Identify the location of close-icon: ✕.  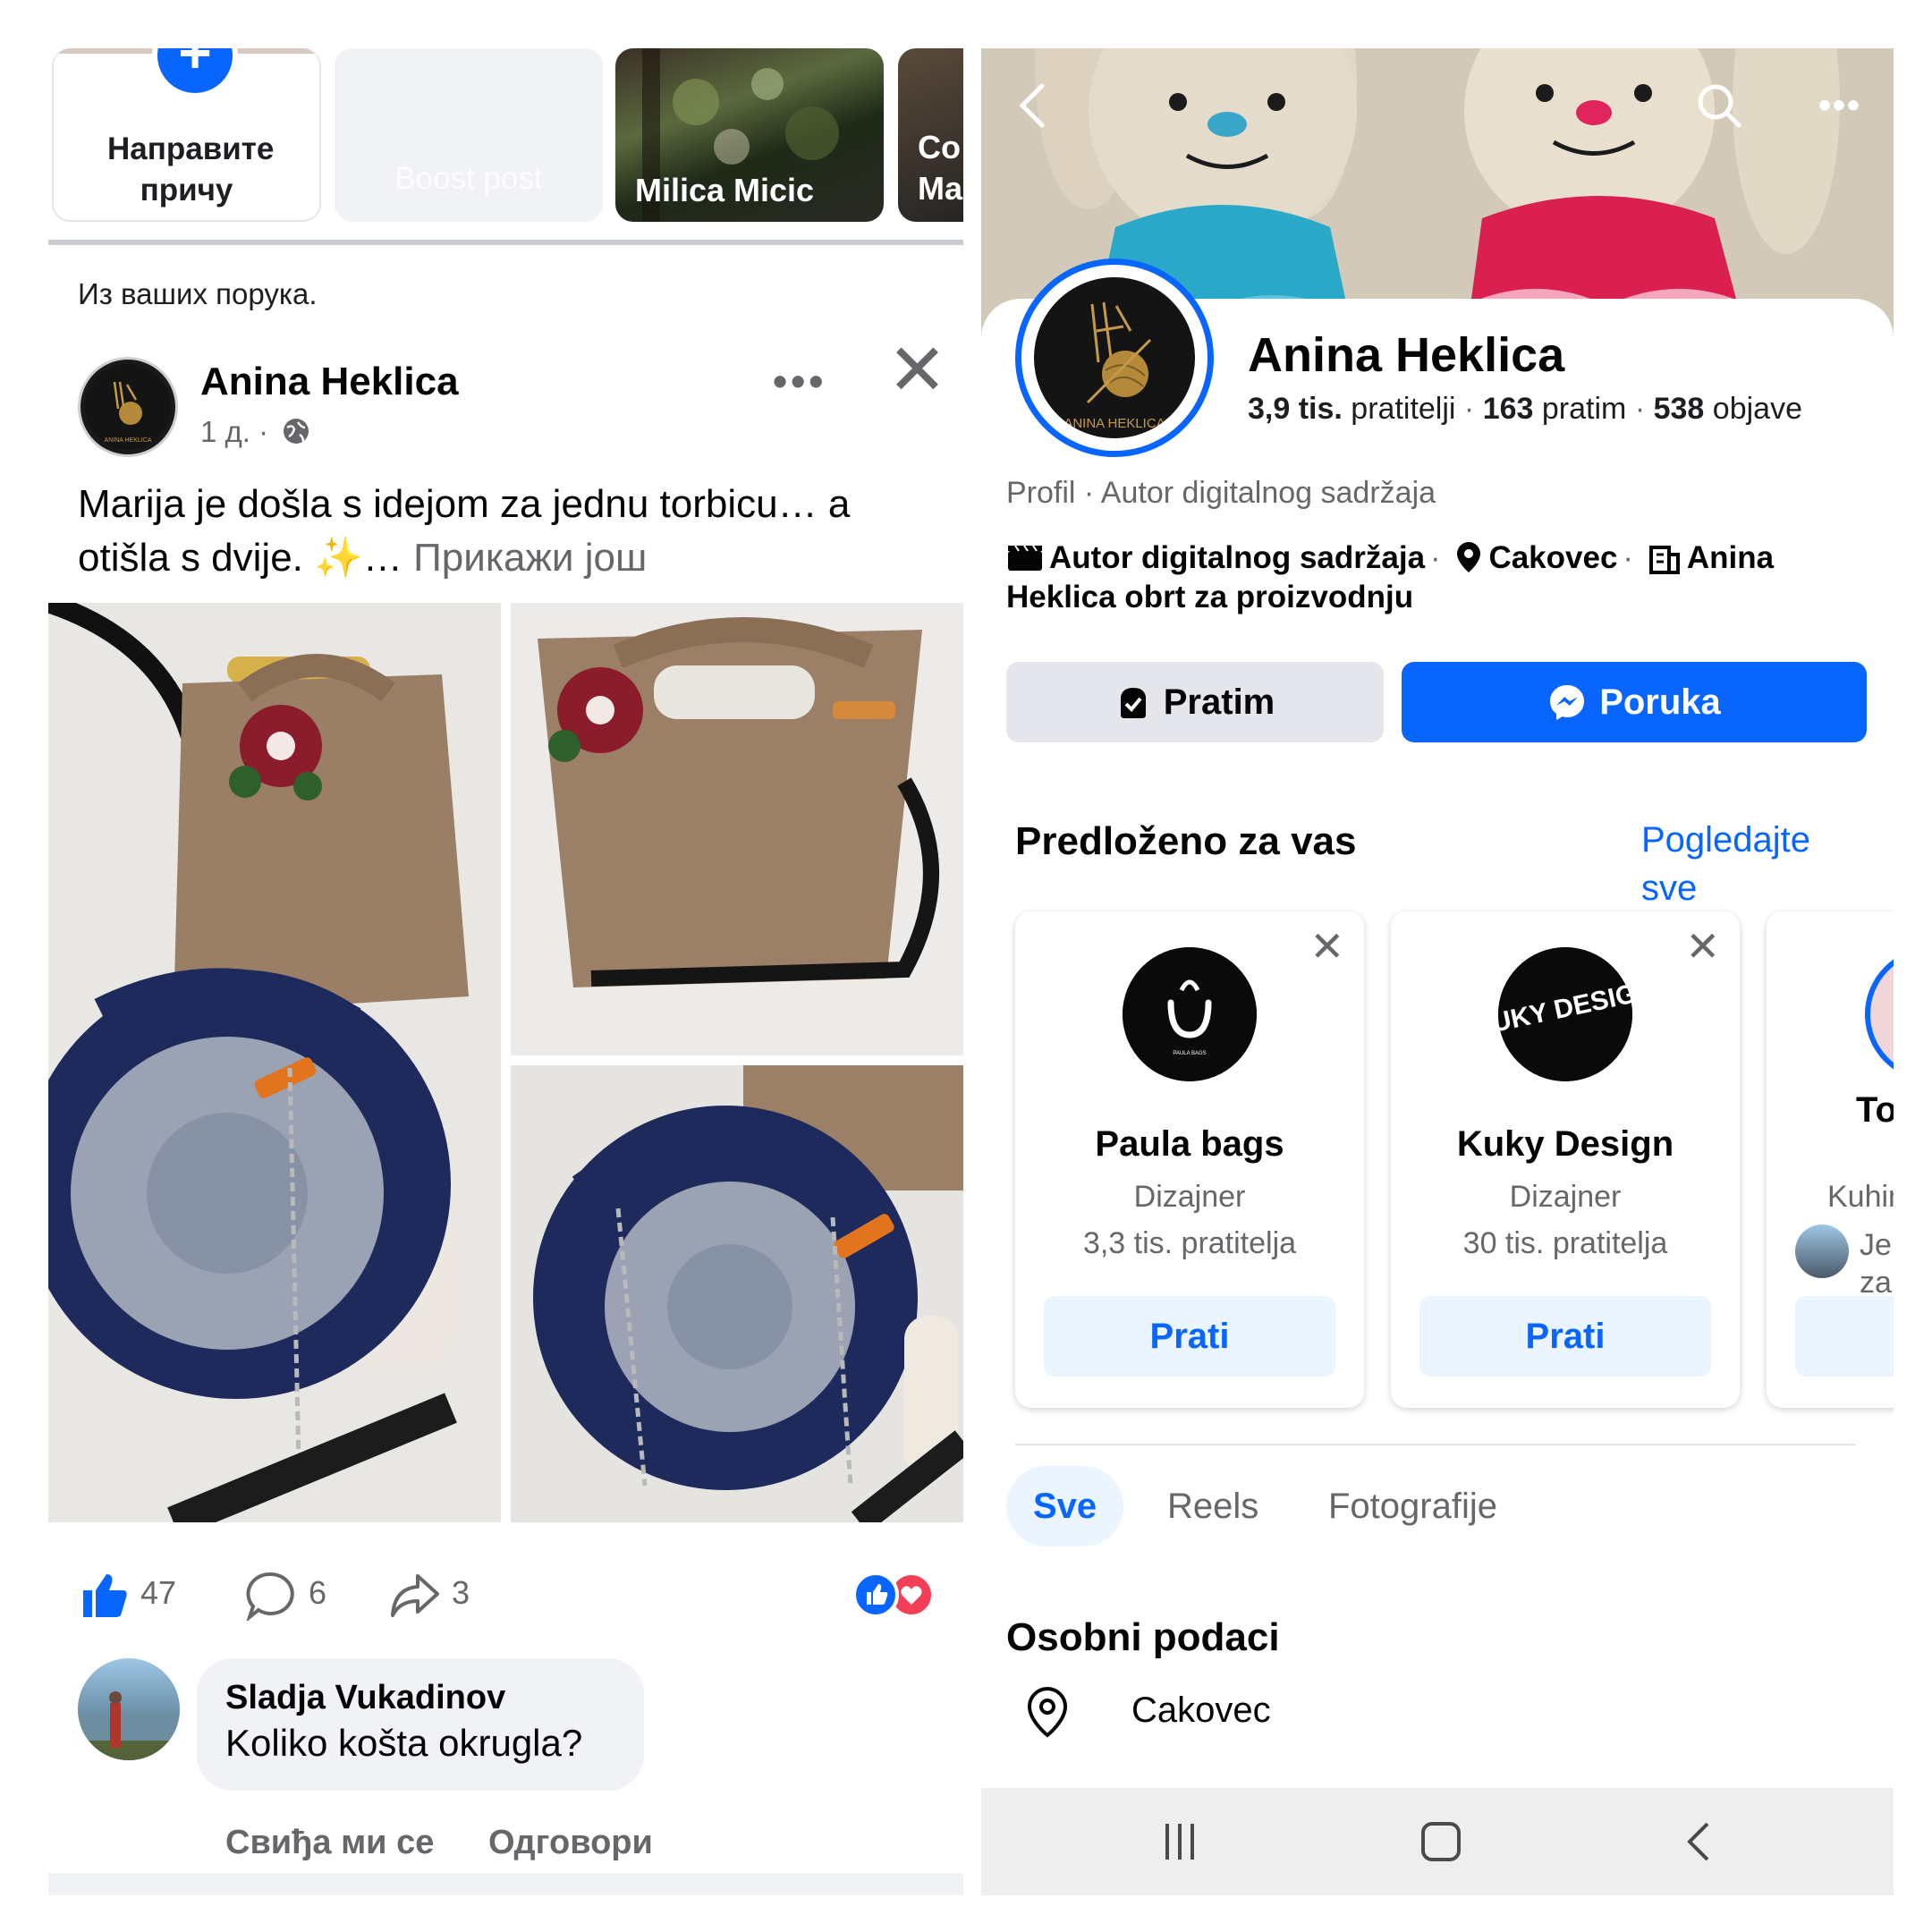
(917, 370).